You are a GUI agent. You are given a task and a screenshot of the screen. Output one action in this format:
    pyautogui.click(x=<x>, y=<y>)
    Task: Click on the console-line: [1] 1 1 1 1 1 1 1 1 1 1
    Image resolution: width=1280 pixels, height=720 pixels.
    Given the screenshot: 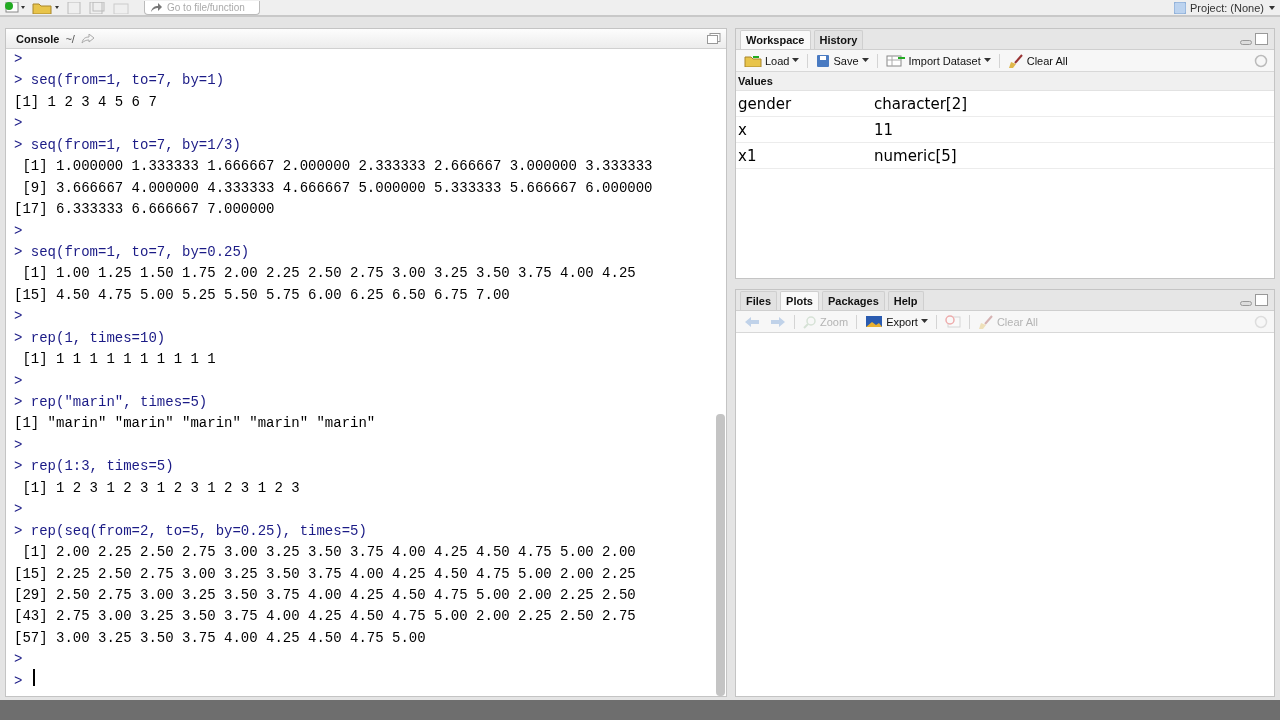 What is the action you would take?
    pyautogui.click(x=118, y=360)
    